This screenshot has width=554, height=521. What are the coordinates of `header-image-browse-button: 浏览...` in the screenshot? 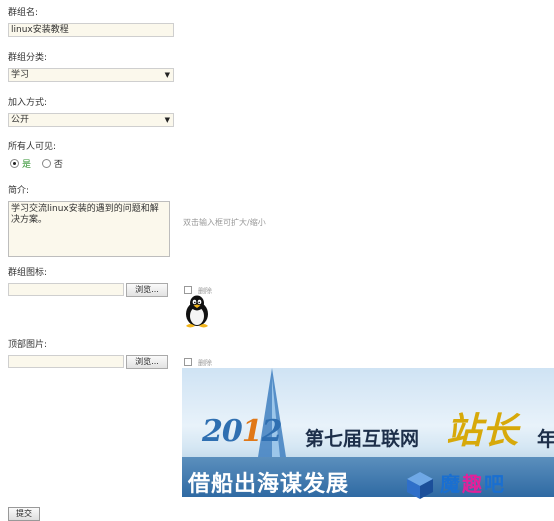 It's located at (147, 362).